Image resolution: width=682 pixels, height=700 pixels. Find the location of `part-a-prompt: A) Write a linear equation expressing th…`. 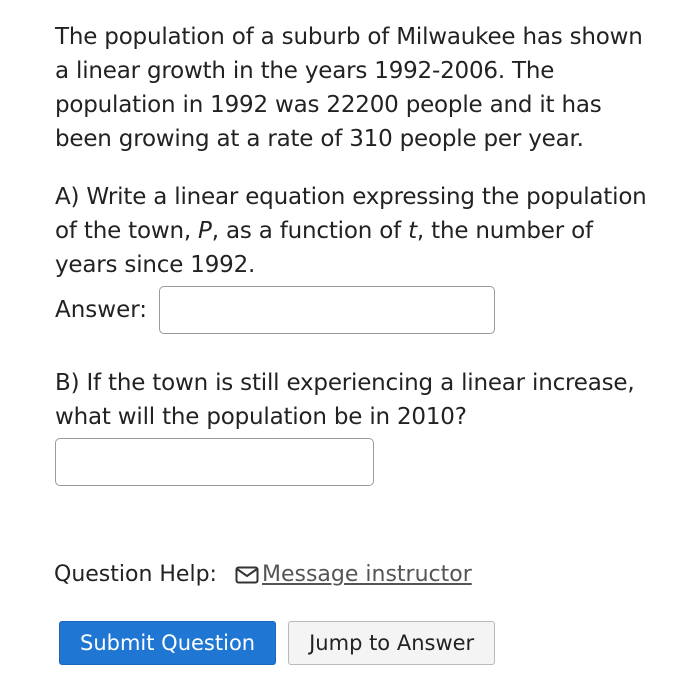

part-a-prompt: A) Write a linear equation expressing th… is located at coordinates (355, 231).